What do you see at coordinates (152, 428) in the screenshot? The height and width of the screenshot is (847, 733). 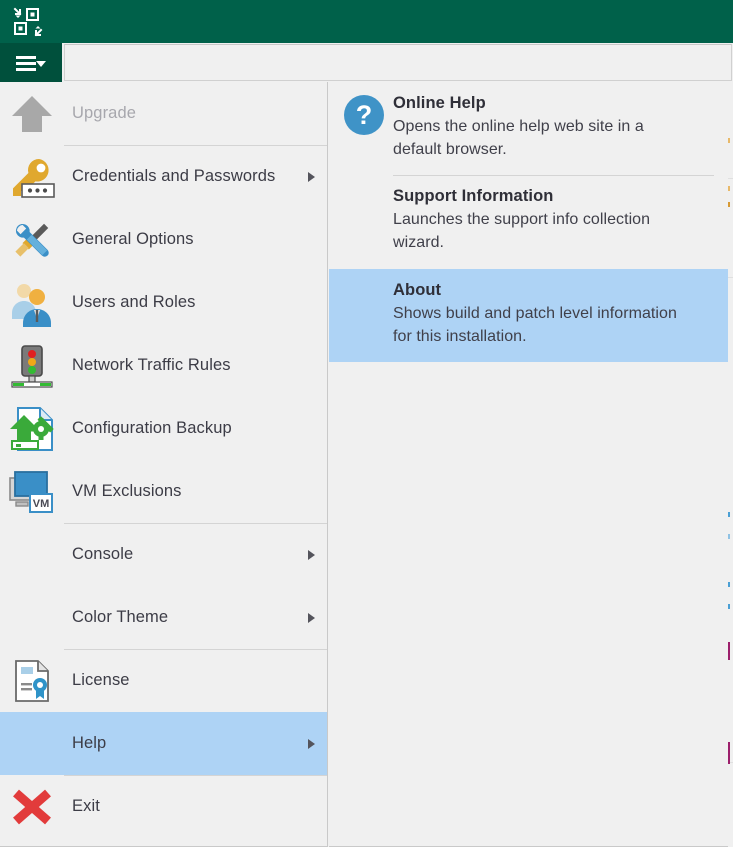 I see `menu-item-label: Configuration Backup` at bounding box center [152, 428].